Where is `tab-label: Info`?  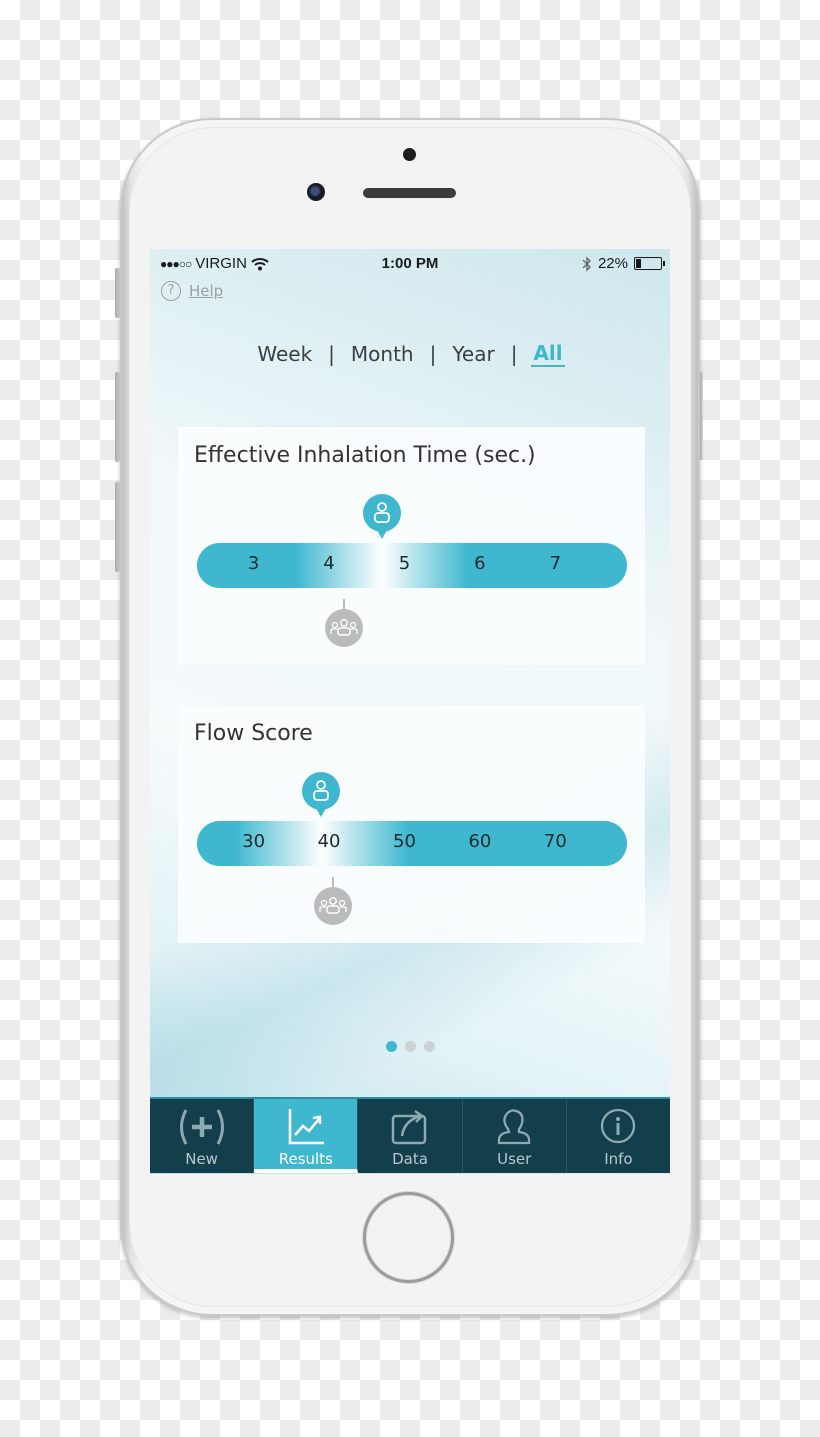 tab-label: Info is located at coordinates (618, 1159).